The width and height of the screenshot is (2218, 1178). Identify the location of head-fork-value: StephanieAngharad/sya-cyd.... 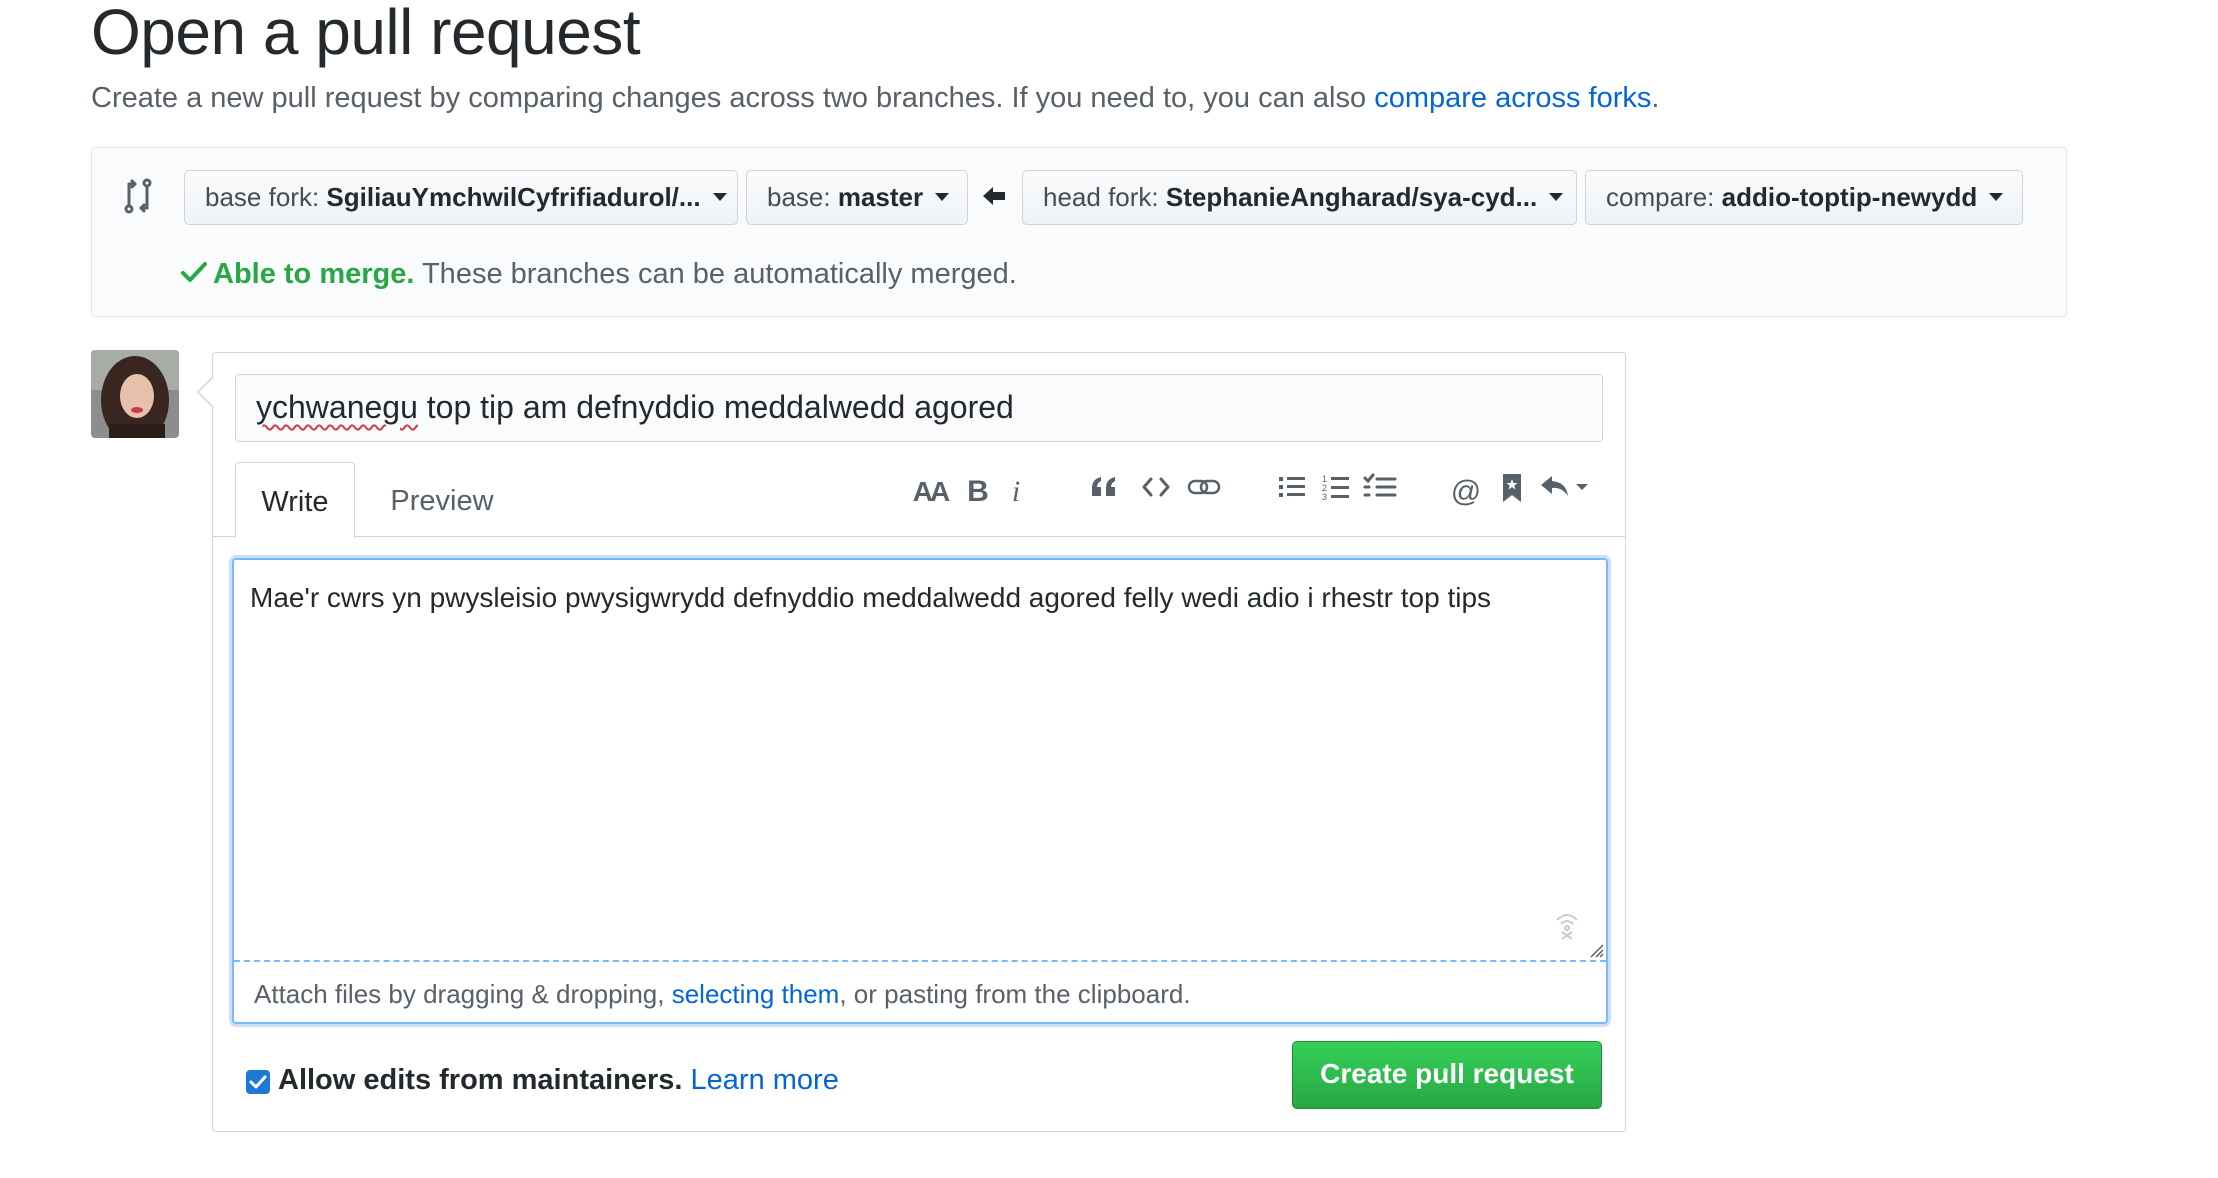
(1351, 197).